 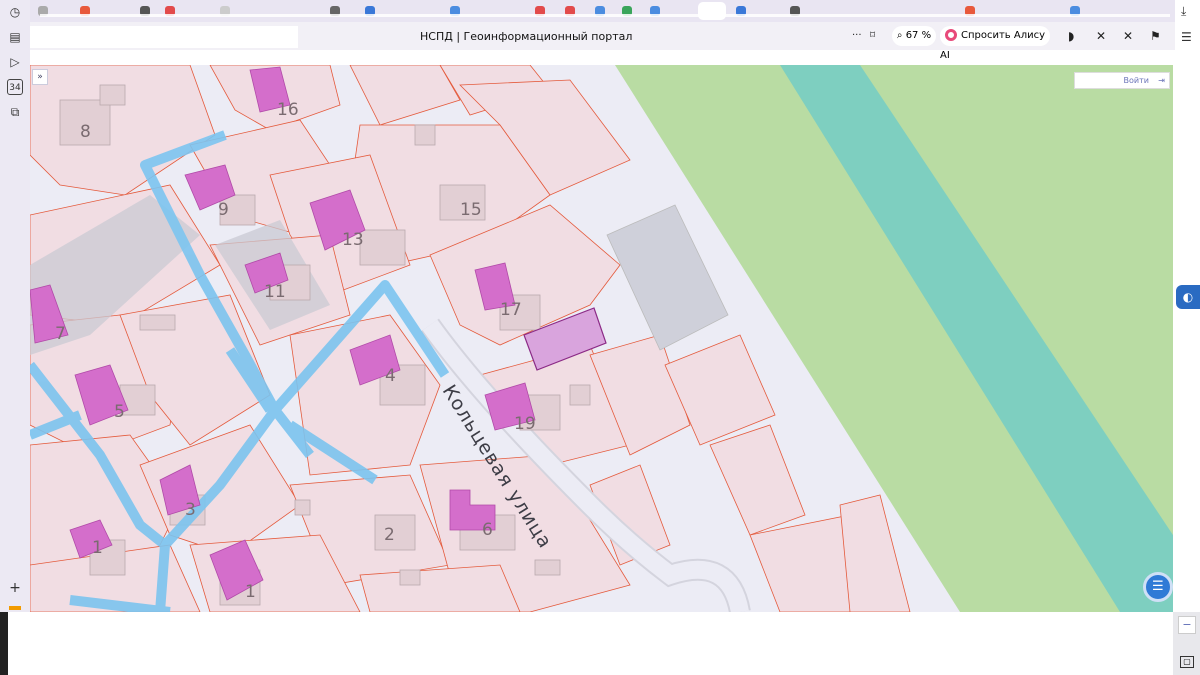 I want to click on plot-number: 3, so click(x=190, y=510).